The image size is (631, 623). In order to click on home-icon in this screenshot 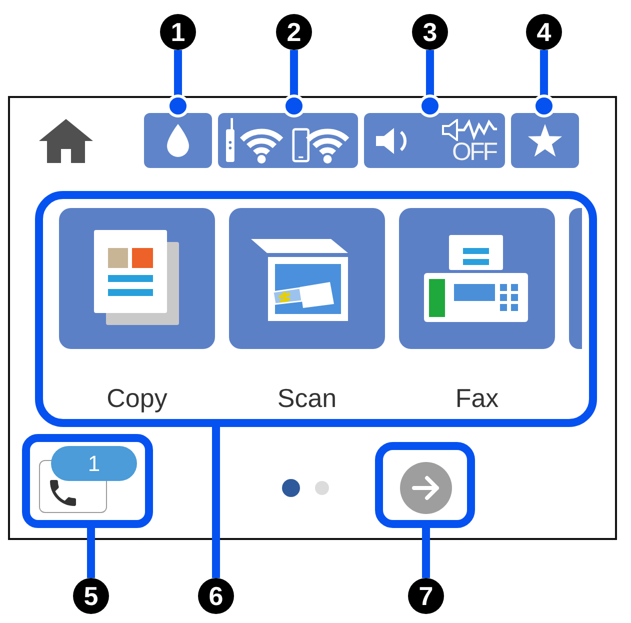, I will do `click(66, 140)`.